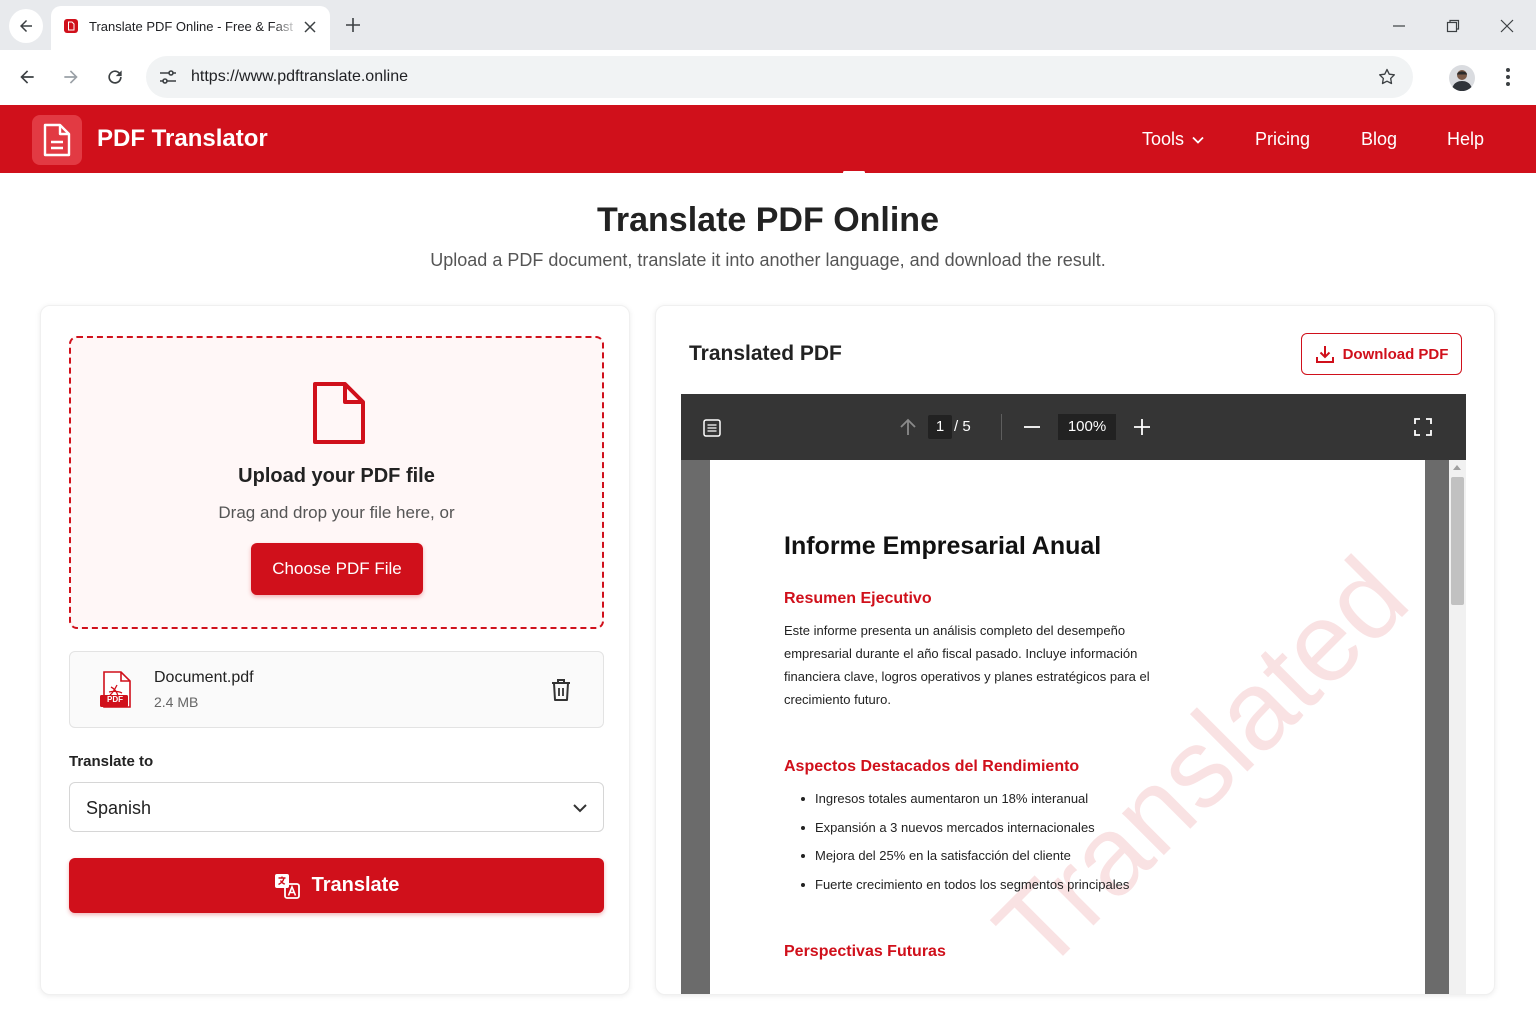  I want to click on trash-icon, so click(561, 690).